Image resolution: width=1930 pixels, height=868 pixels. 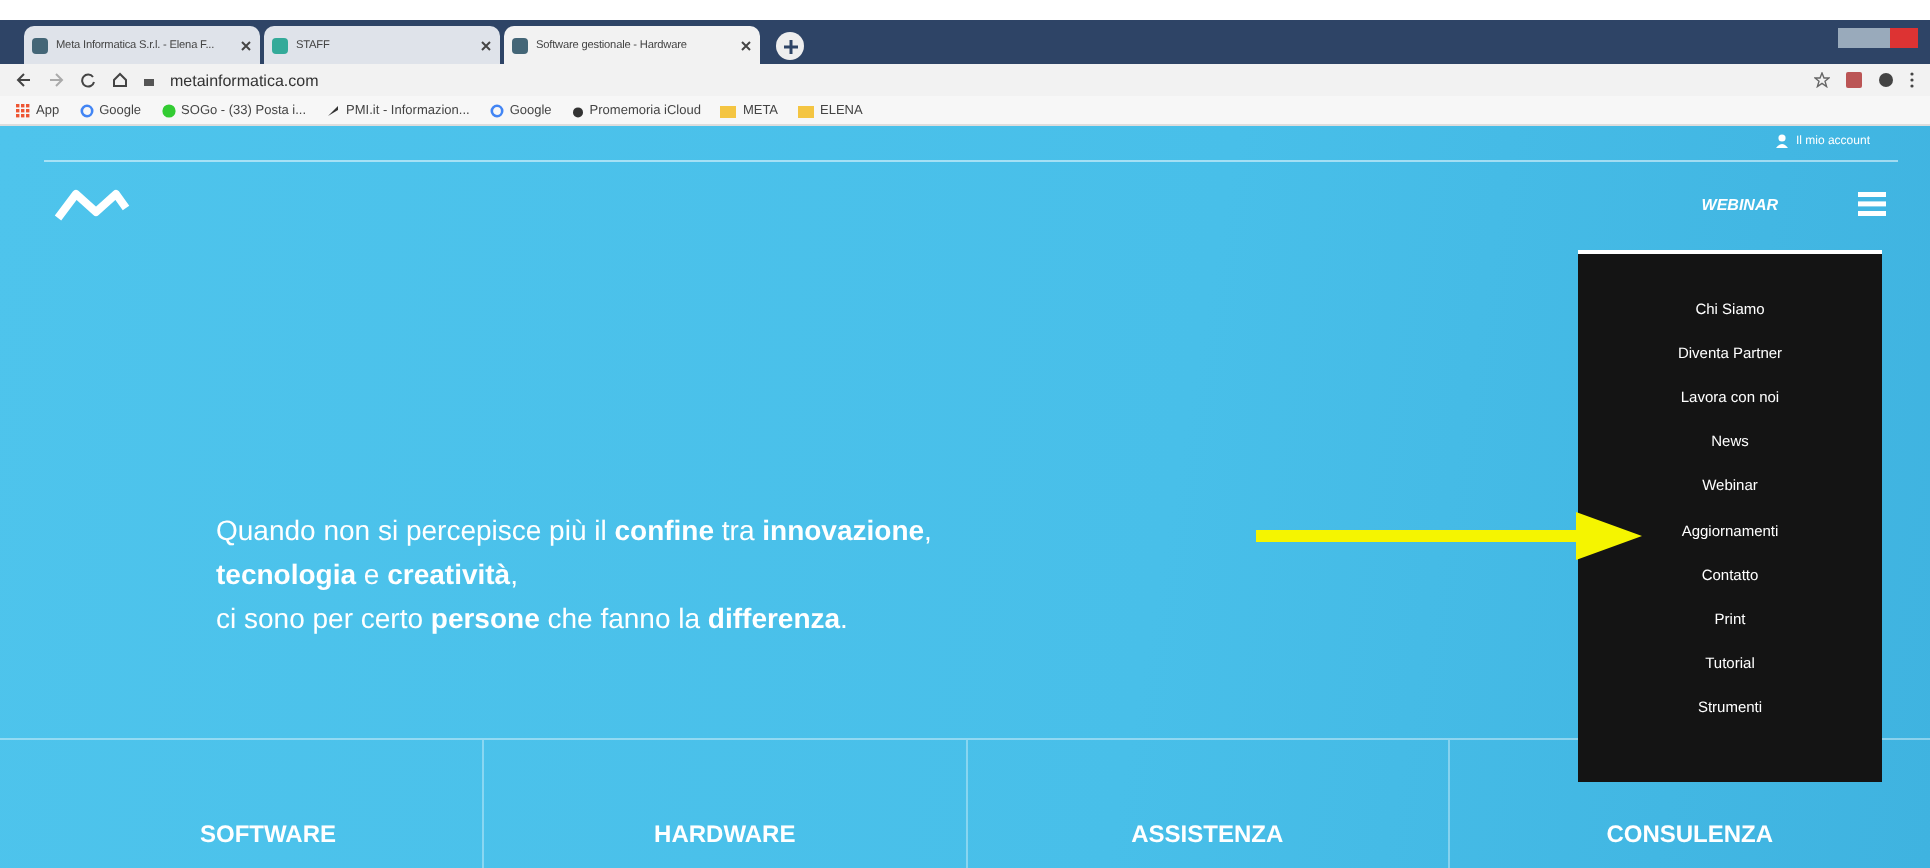 I want to click on address-field: metainformatica.com, so click(x=244, y=80).